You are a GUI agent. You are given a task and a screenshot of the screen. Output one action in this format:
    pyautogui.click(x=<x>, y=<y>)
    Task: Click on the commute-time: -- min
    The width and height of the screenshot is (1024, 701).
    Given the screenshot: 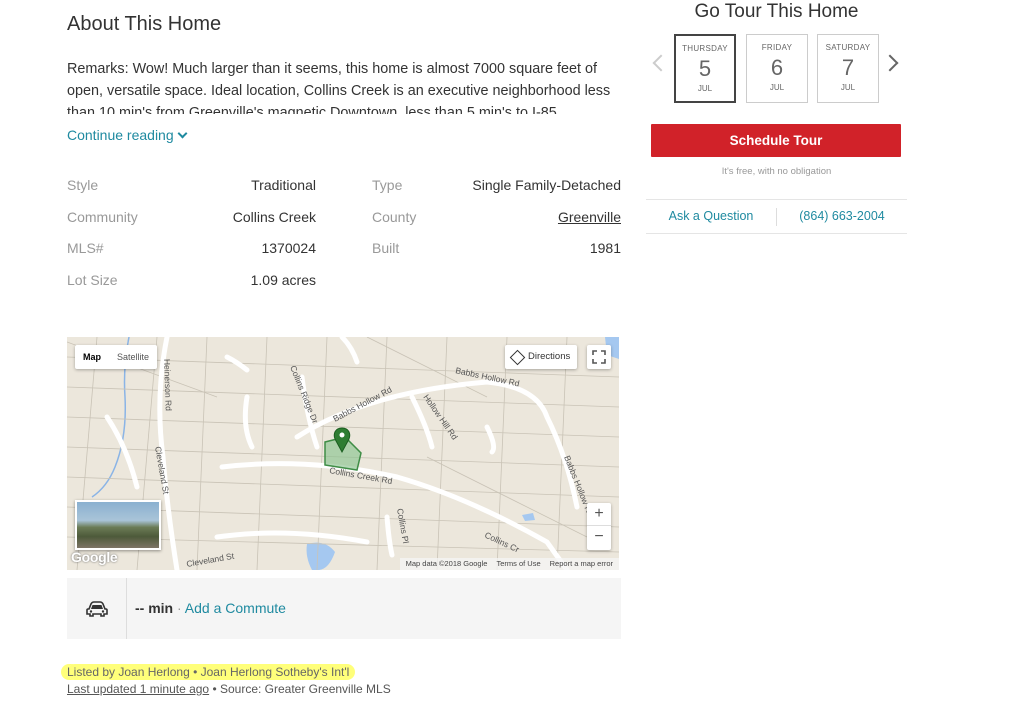 What is the action you would take?
    pyautogui.click(x=154, y=608)
    